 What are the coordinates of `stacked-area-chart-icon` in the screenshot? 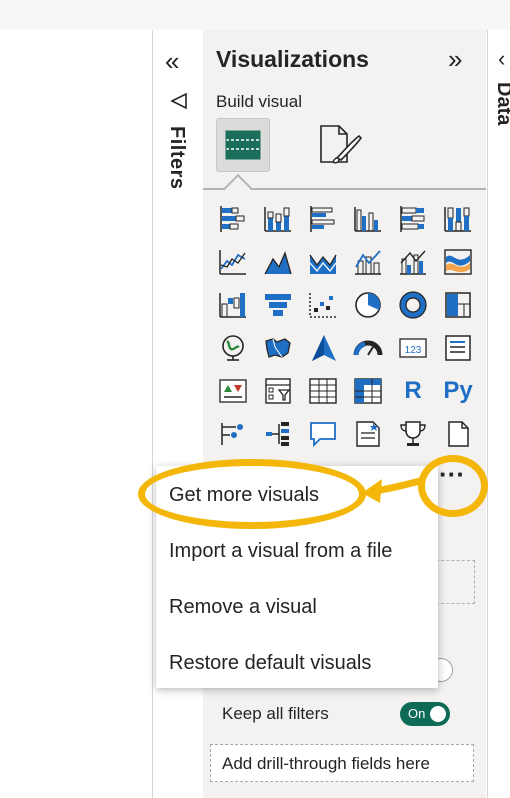 It's located at (323, 262).